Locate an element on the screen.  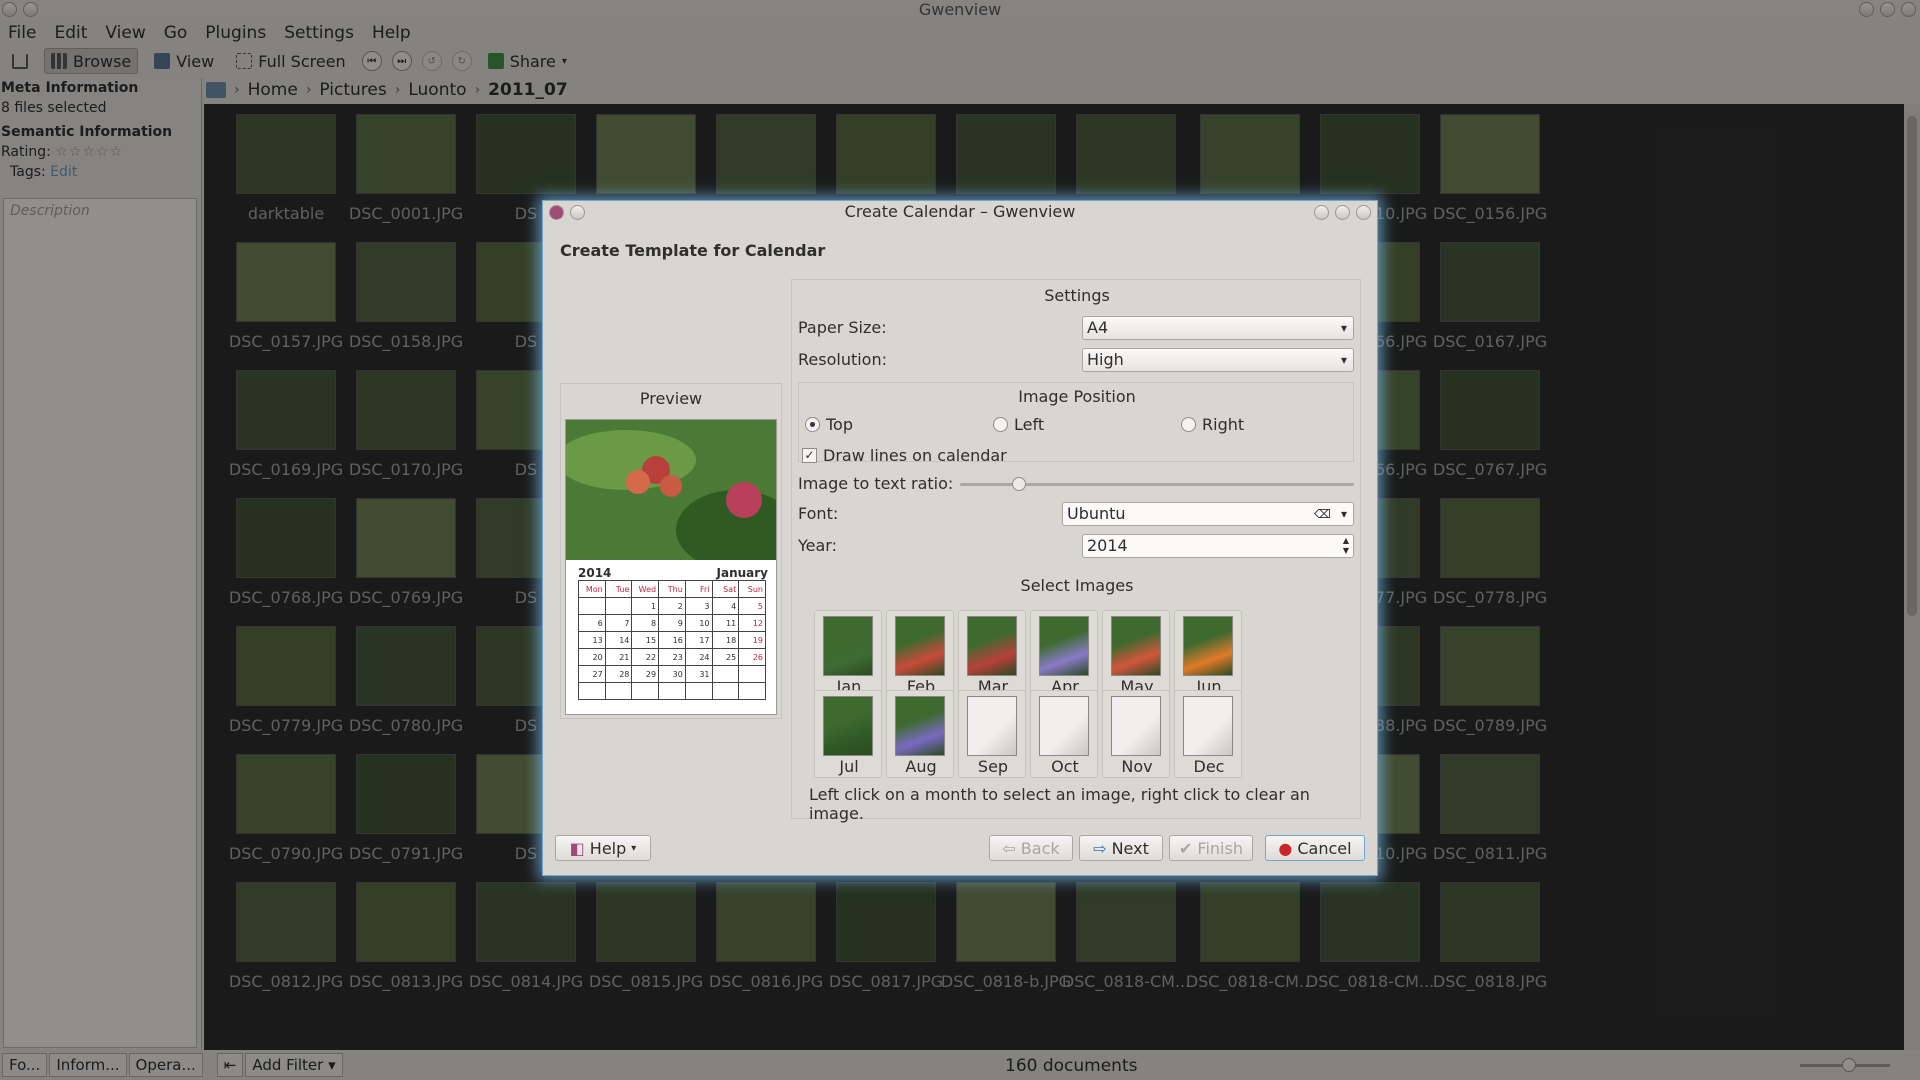
calendar-day: 25 is located at coordinates (725, 657).